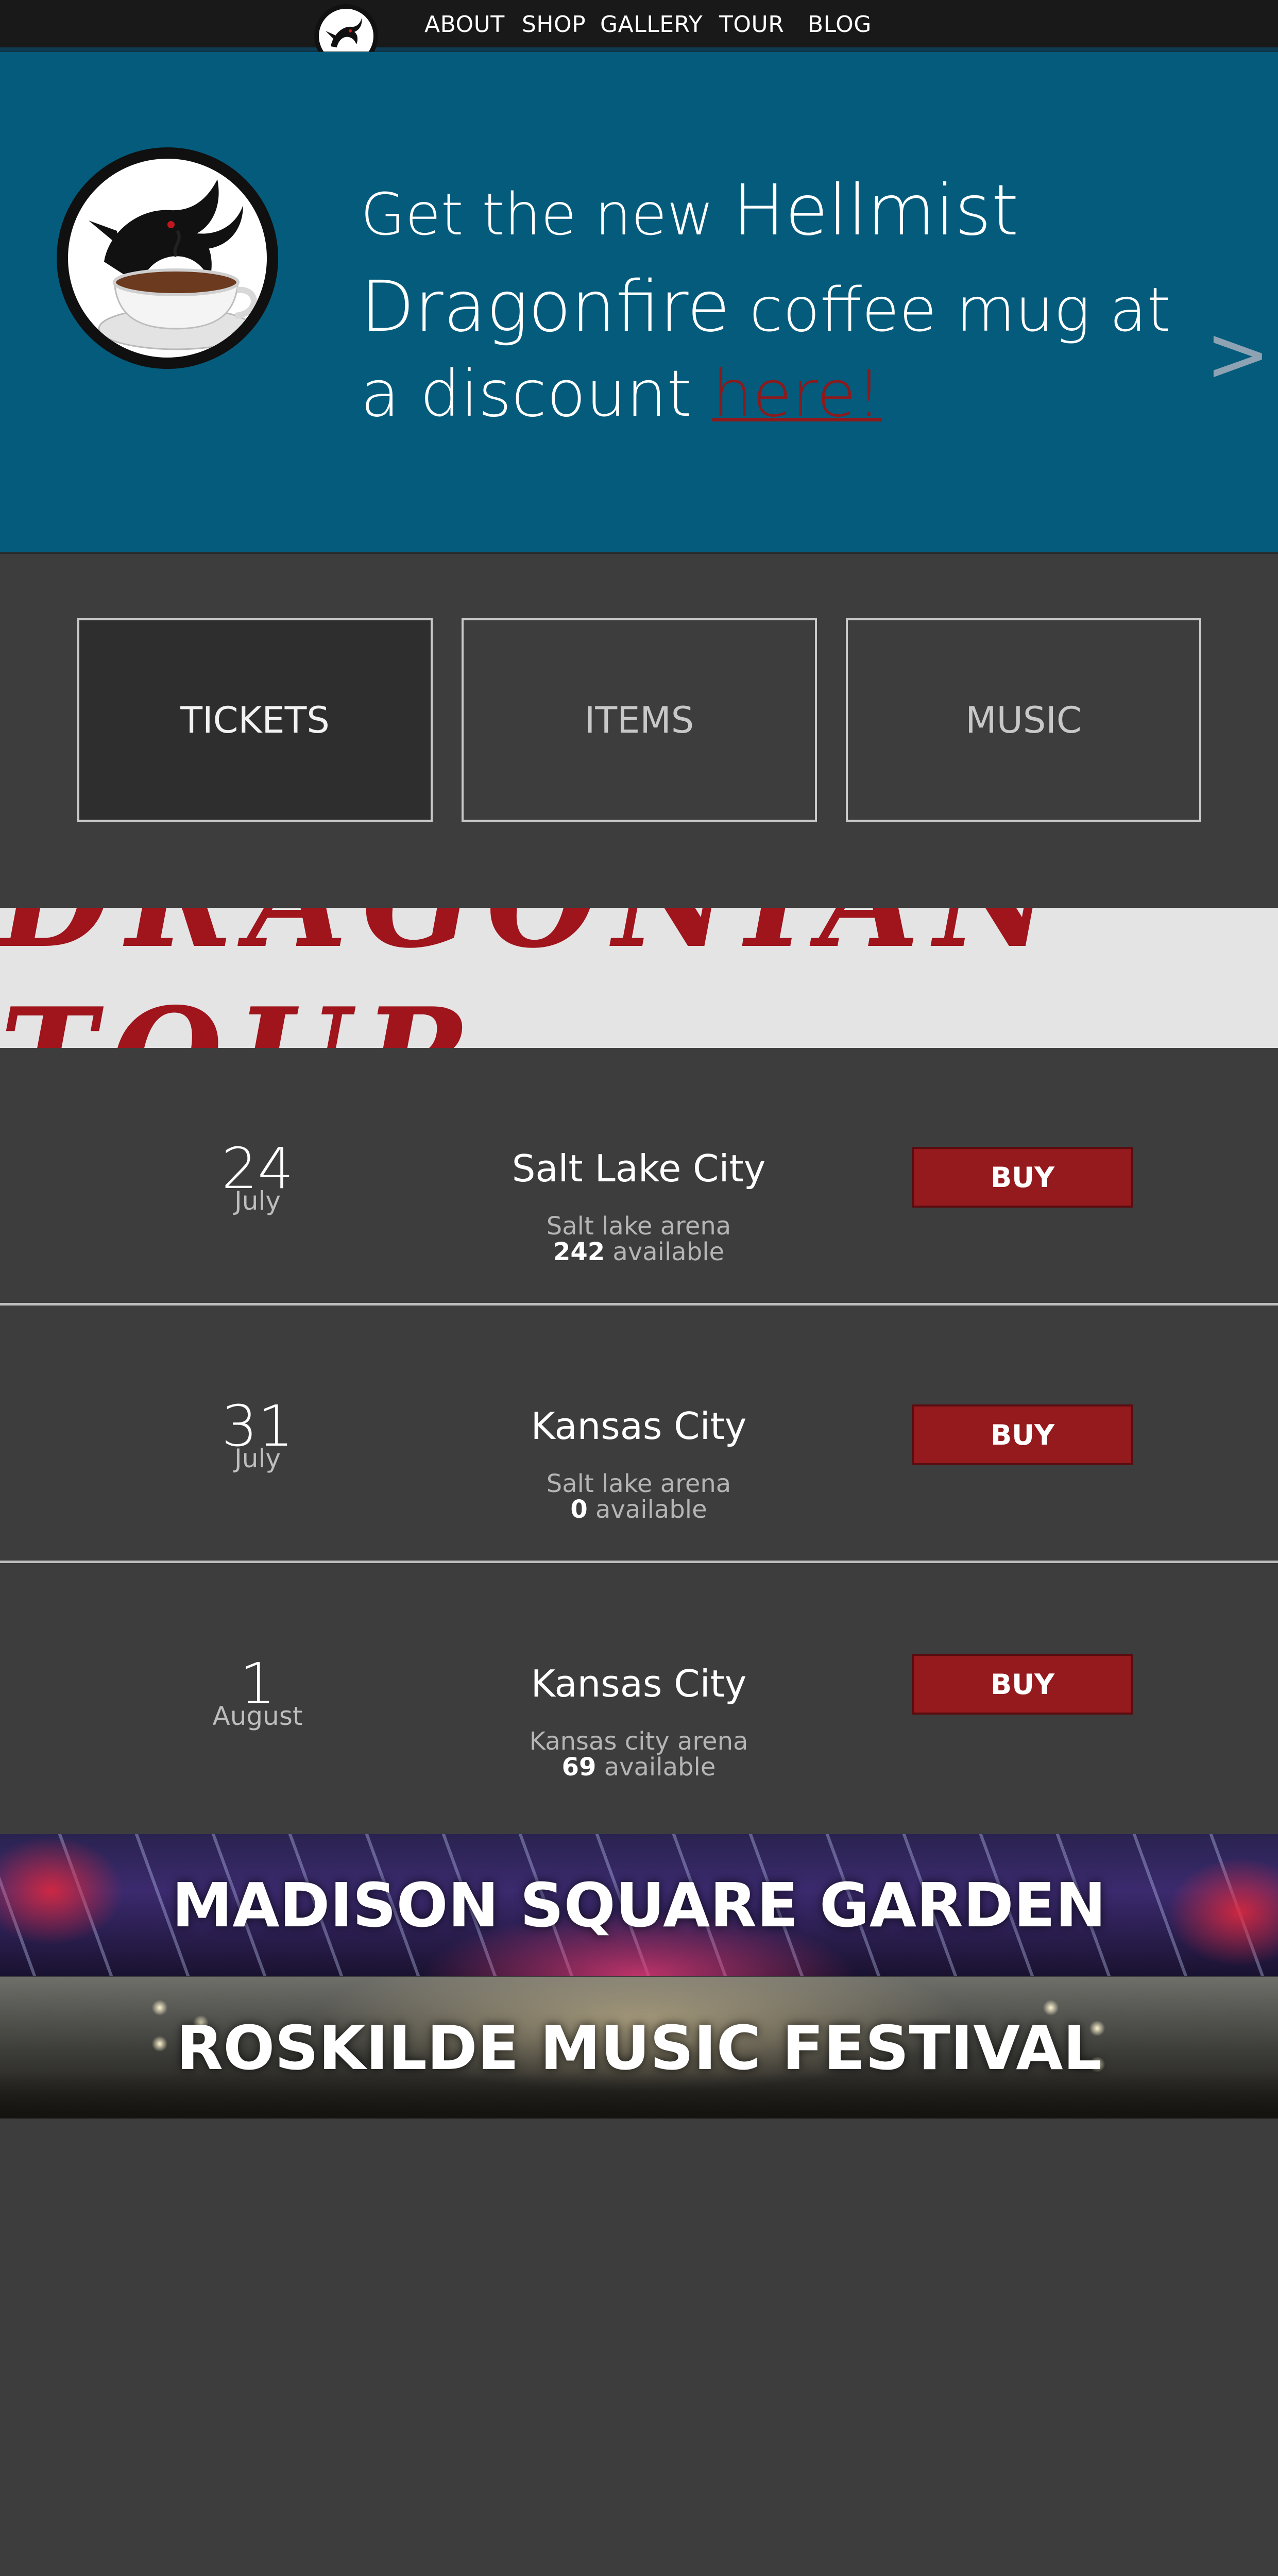 This screenshot has height=2576, width=1278. What do you see at coordinates (840, 24) in the screenshot?
I see `nav-blog-link: BLOG` at bounding box center [840, 24].